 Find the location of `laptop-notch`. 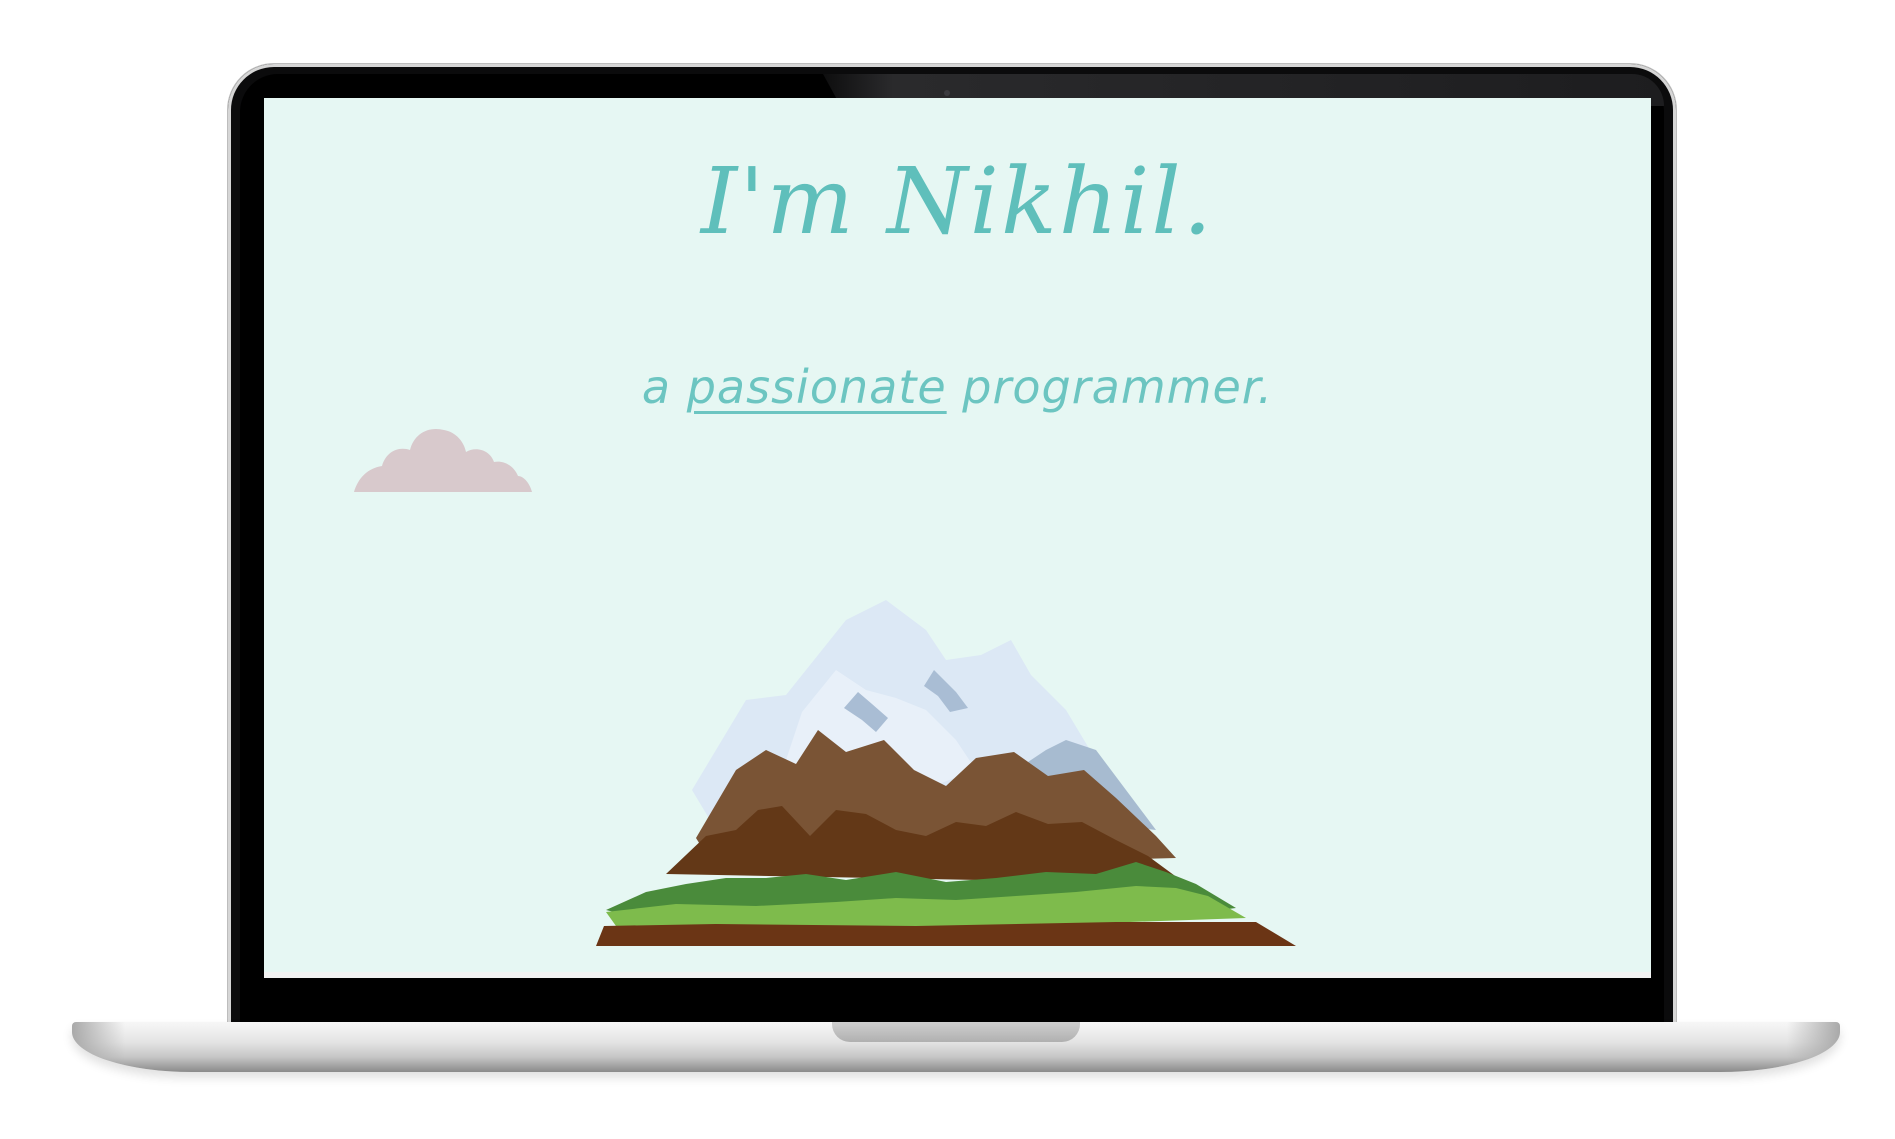

laptop-notch is located at coordinates (956, 1032).